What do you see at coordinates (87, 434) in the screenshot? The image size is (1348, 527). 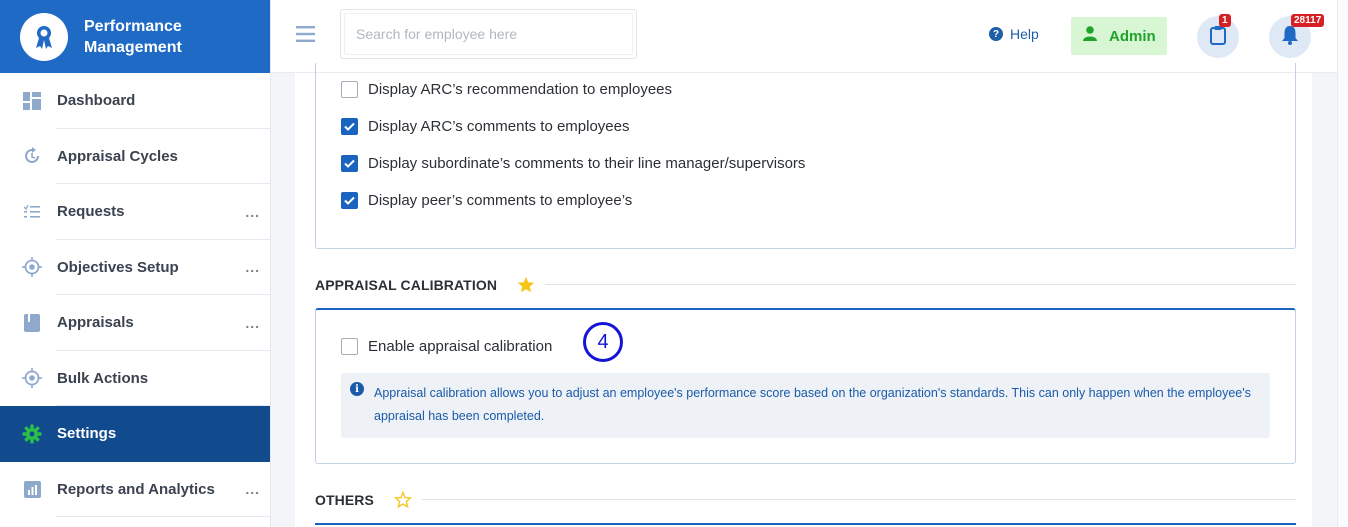 I see `sidebar-item-label: Settings` at bounding box center [87, 434].